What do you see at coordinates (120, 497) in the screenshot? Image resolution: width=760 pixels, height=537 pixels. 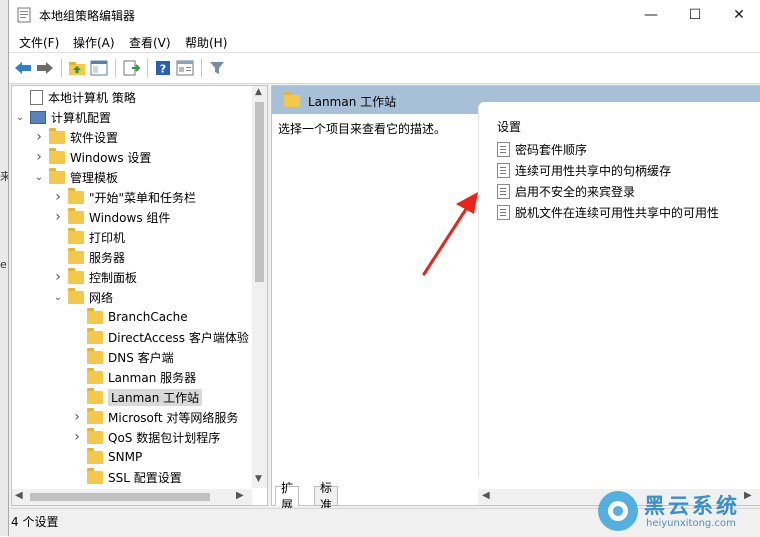 I see `tree-hscroll-thumb` at bounding box center [120, 497].